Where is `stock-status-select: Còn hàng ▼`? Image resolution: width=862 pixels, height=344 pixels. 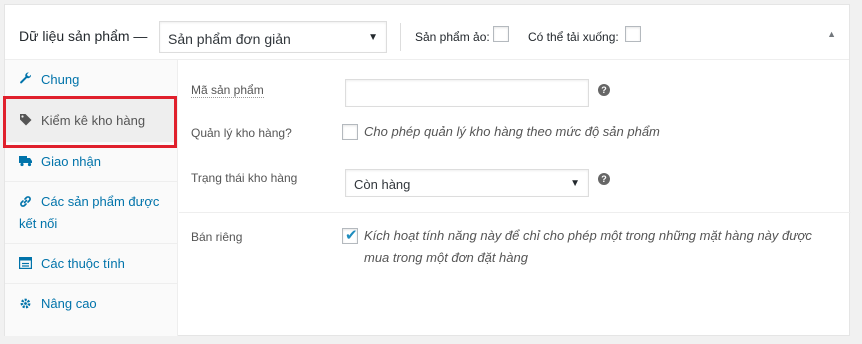 stock-status-select: Còn hàng ▼ is located at coordinates (467, 183).